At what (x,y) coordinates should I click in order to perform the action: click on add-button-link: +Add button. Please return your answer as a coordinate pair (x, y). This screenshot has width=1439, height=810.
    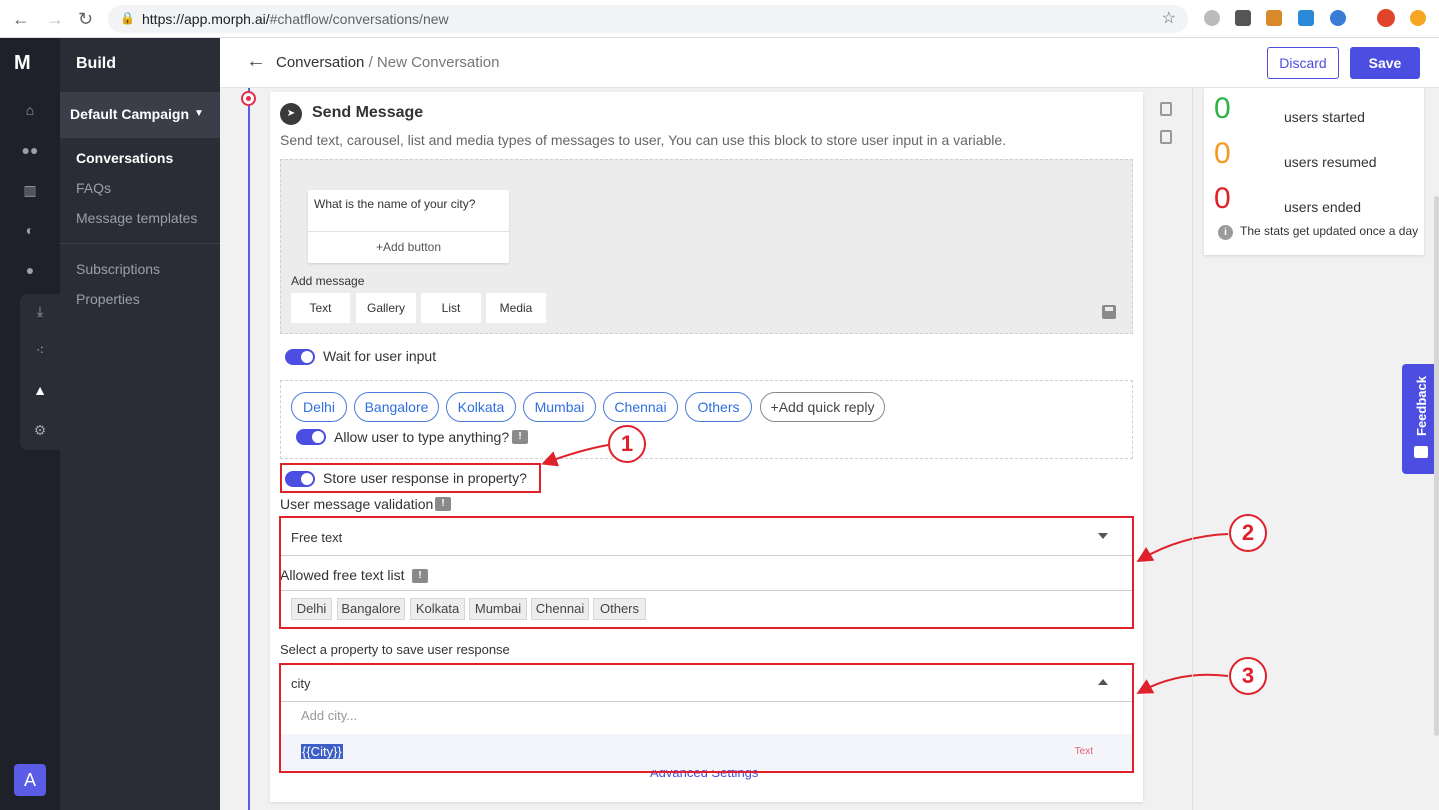
    Looking at the image, I should click on (408, 247).